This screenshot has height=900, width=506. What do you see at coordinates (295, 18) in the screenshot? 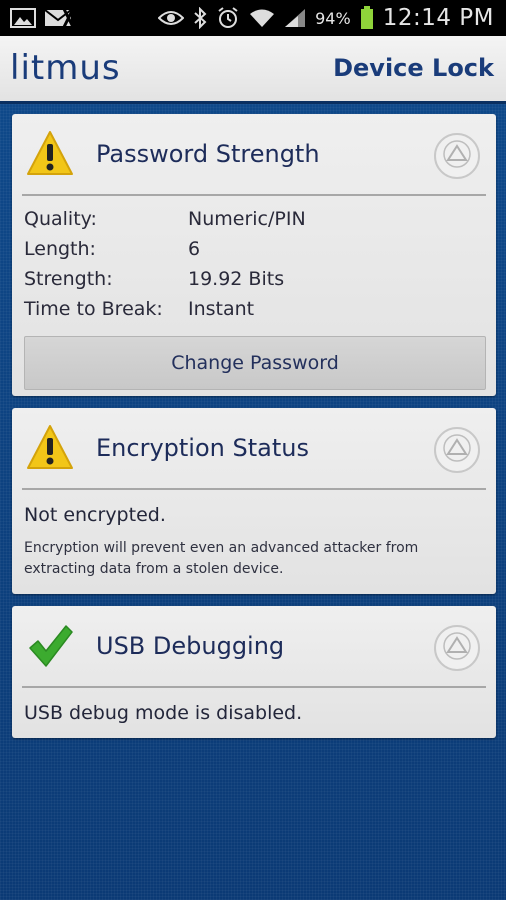
I see `signal-icon` at bounding box center [295, 18].